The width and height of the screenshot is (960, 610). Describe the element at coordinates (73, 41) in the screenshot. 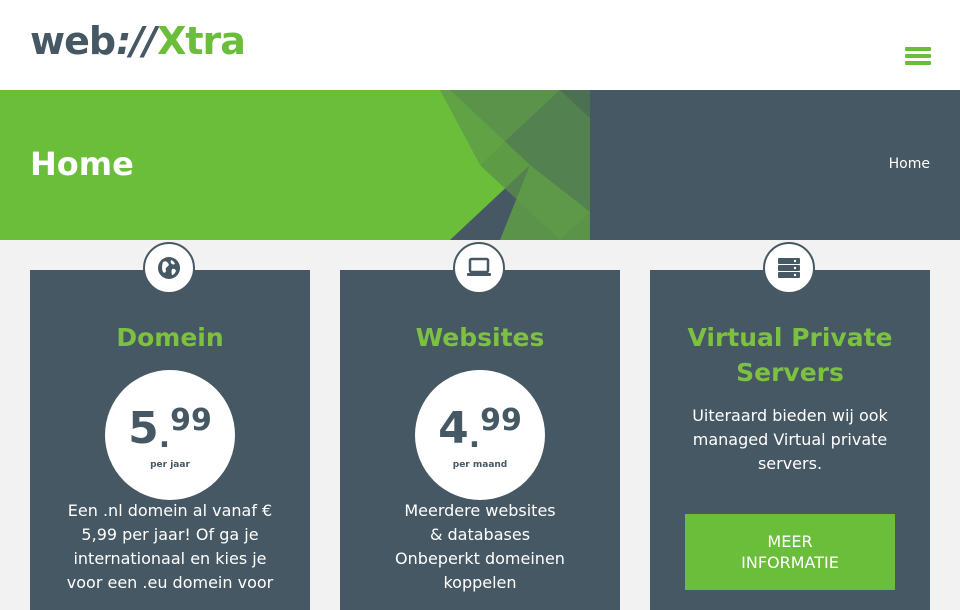

I see `logo-text-web: web` at that location.